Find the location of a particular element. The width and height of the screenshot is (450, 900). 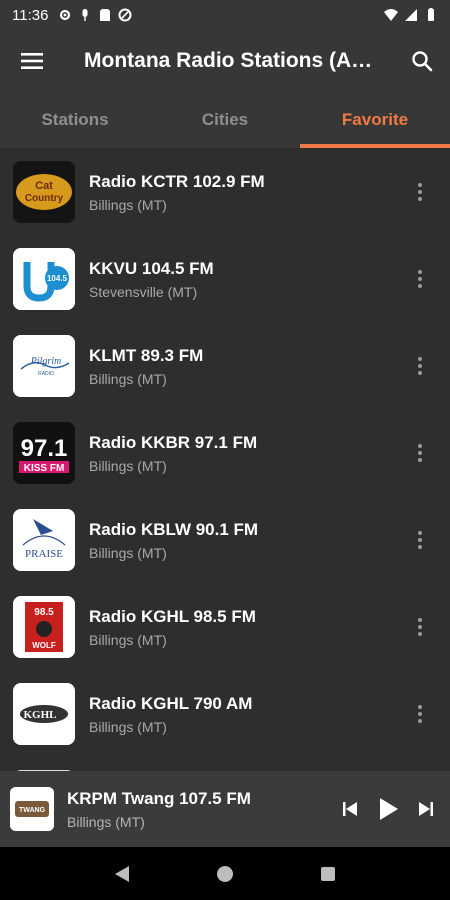

svg-text: Country is located at coordinates (44, 198).